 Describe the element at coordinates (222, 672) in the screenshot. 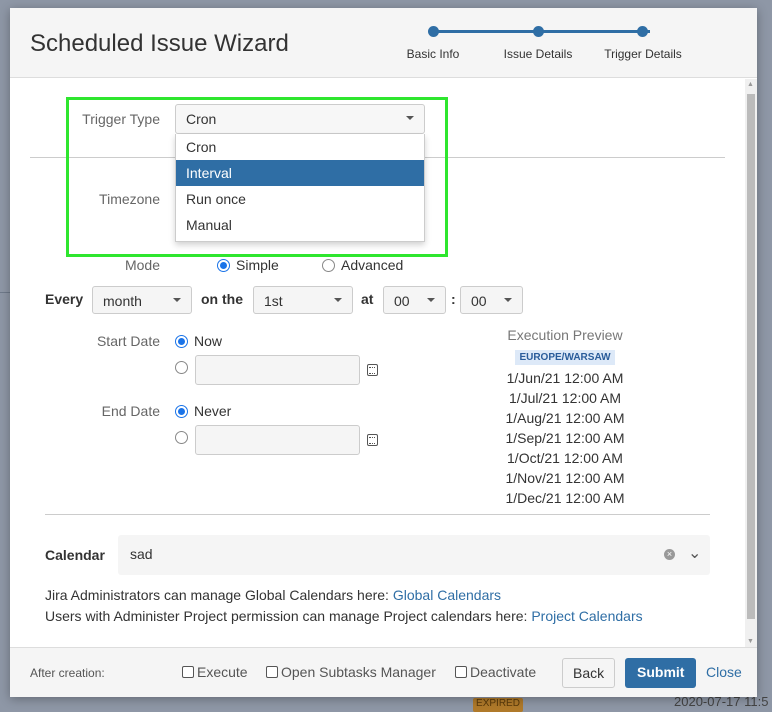

I see `execute-label: Execute` at that location.